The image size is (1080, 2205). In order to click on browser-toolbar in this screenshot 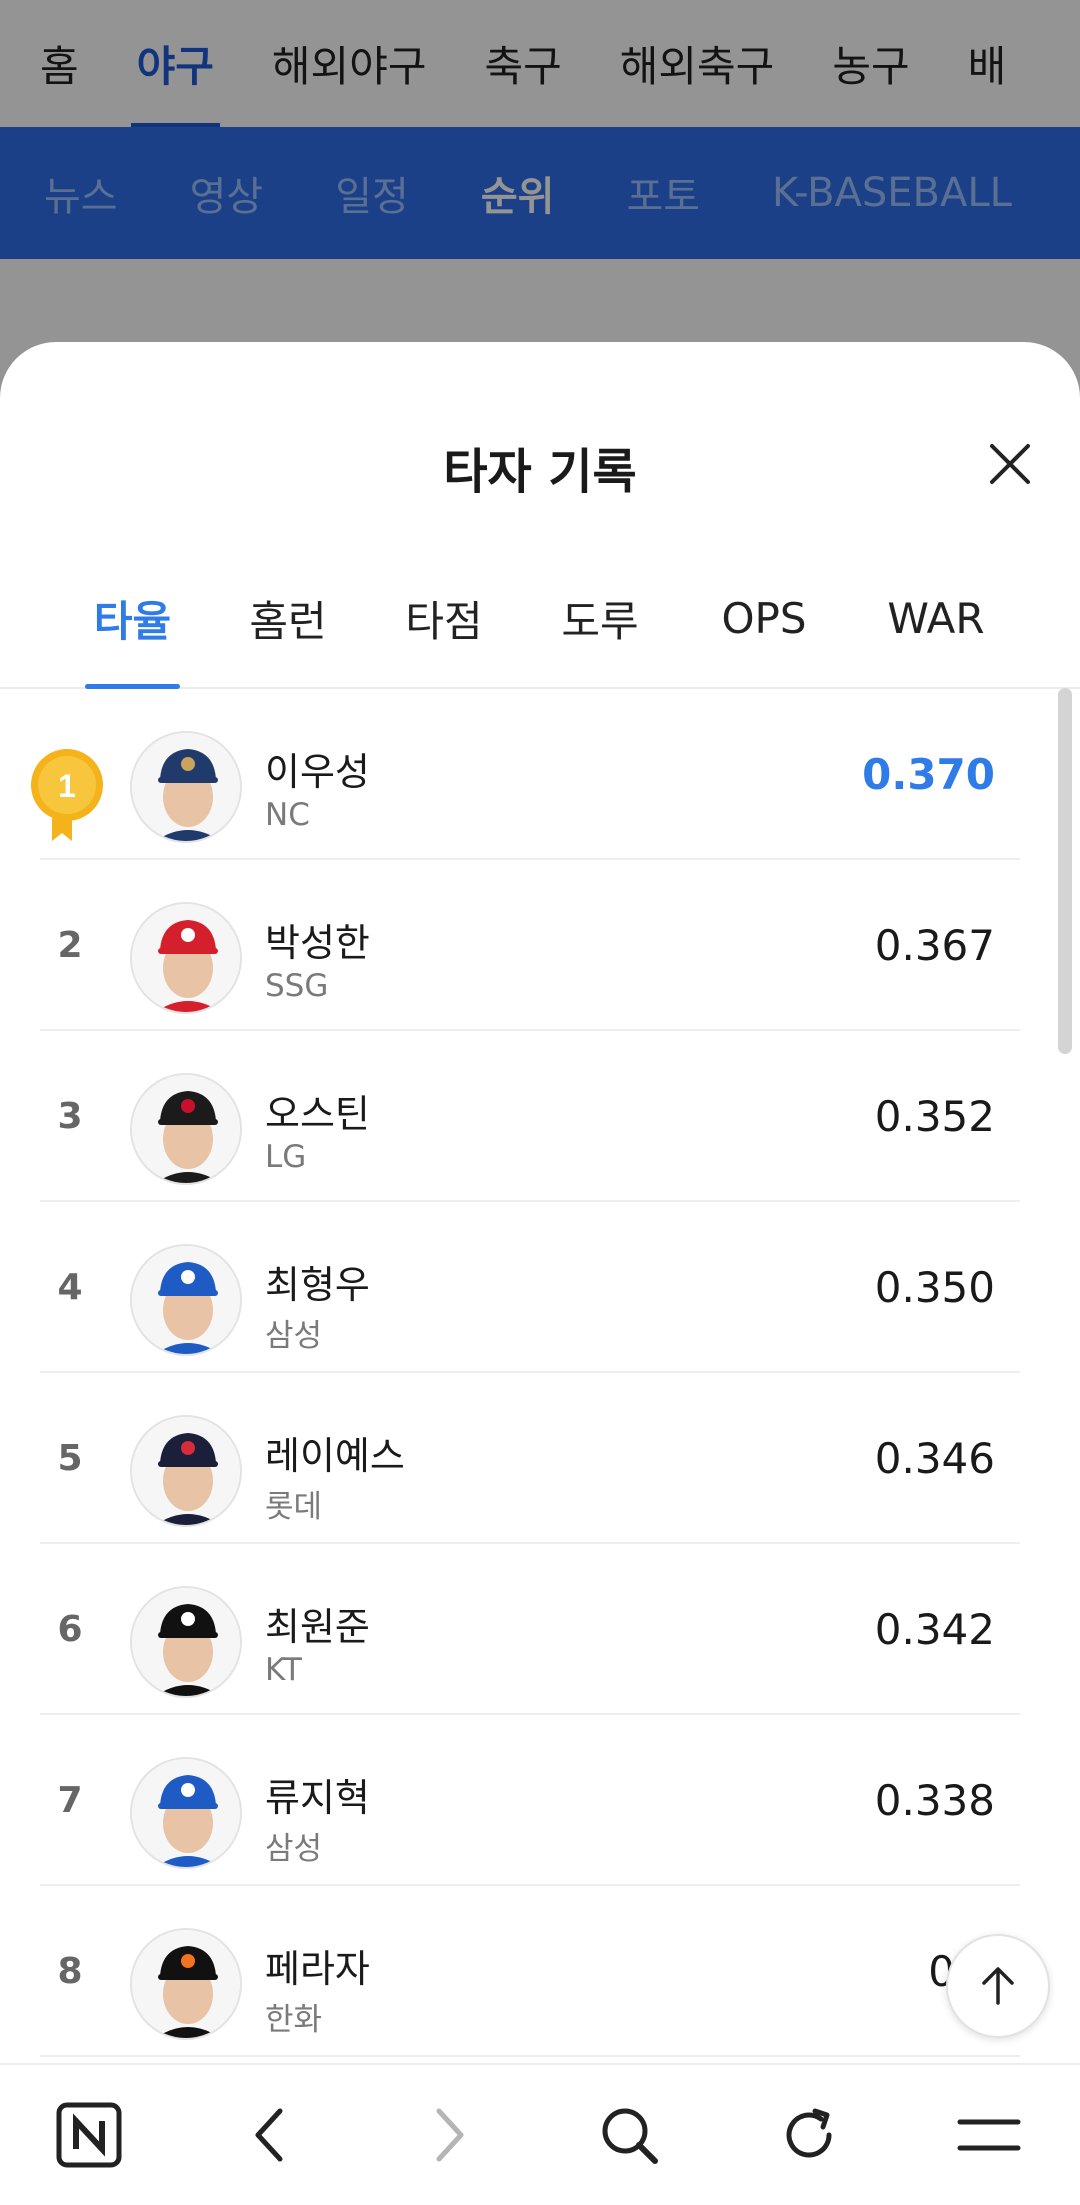, I will do `click(540, 2134)`.